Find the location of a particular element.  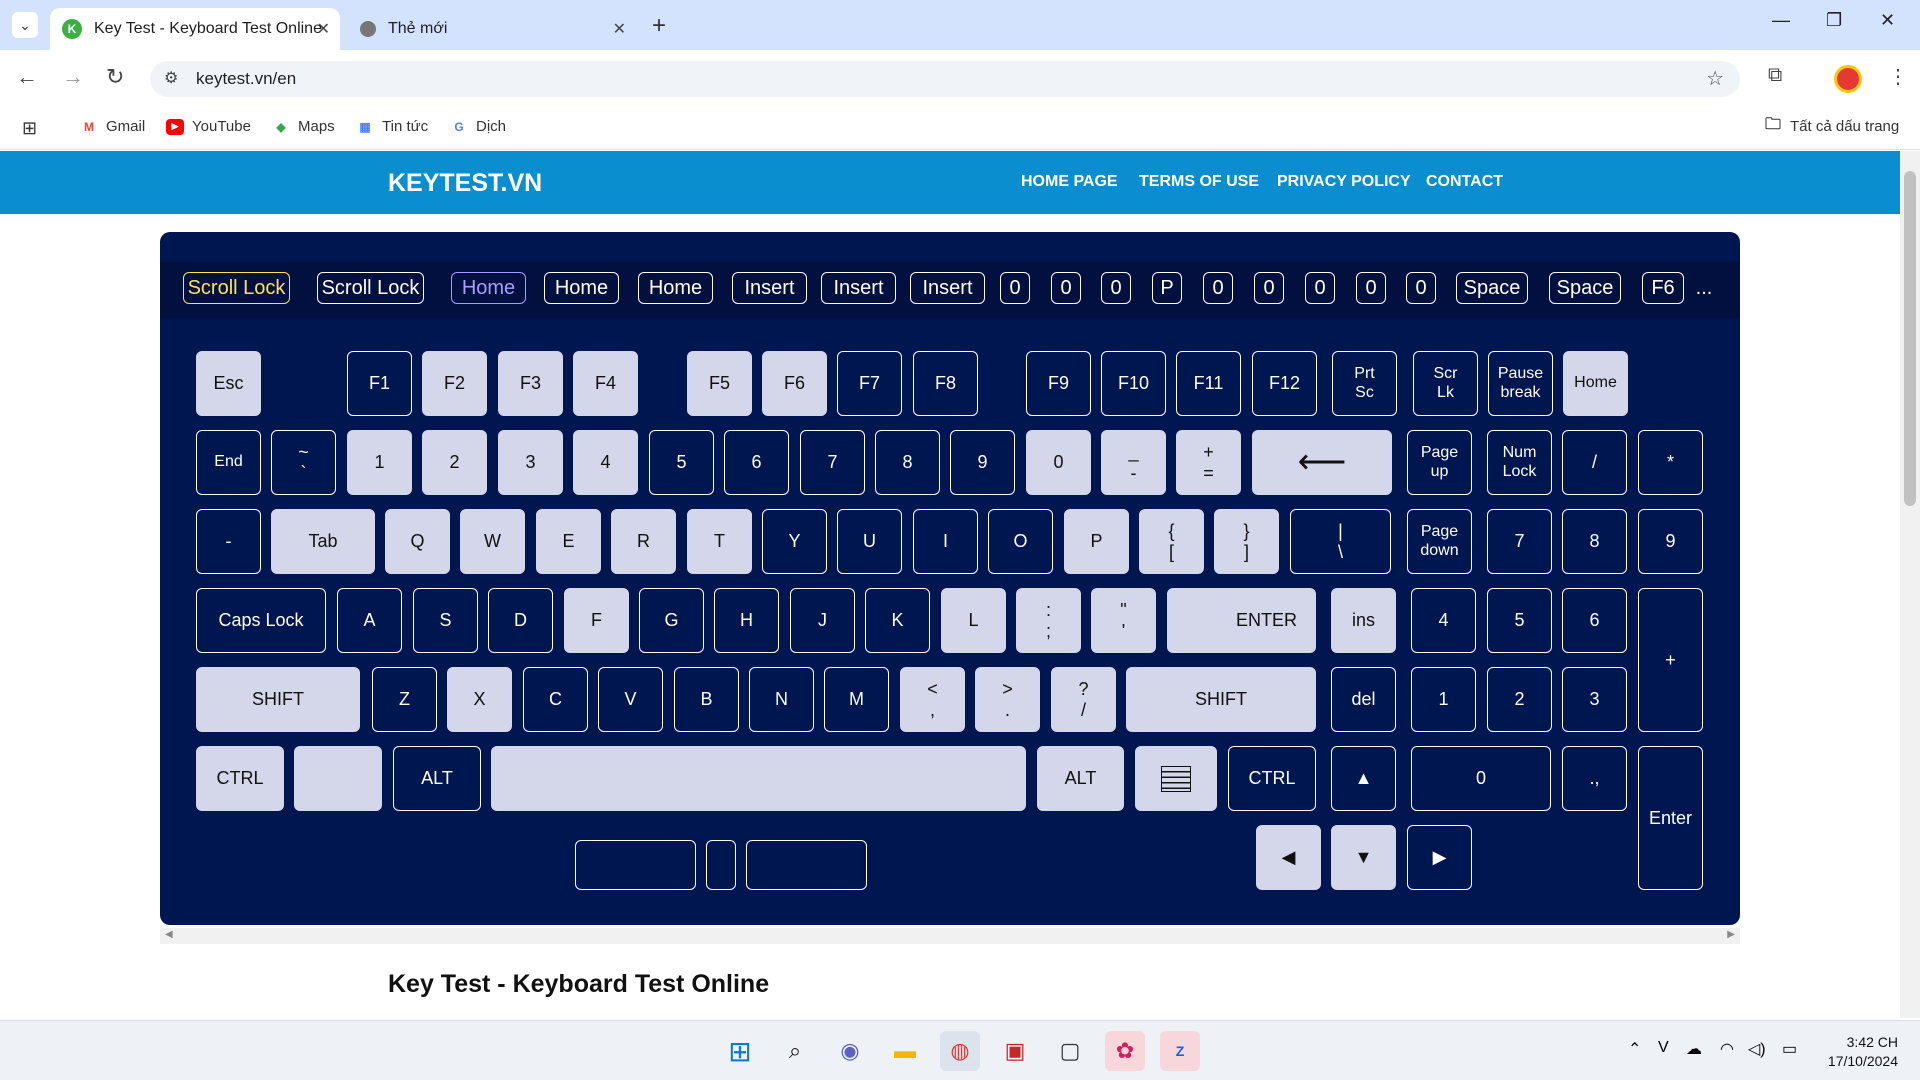

reload-icon: ↻ is located at coordinates (115, 77).